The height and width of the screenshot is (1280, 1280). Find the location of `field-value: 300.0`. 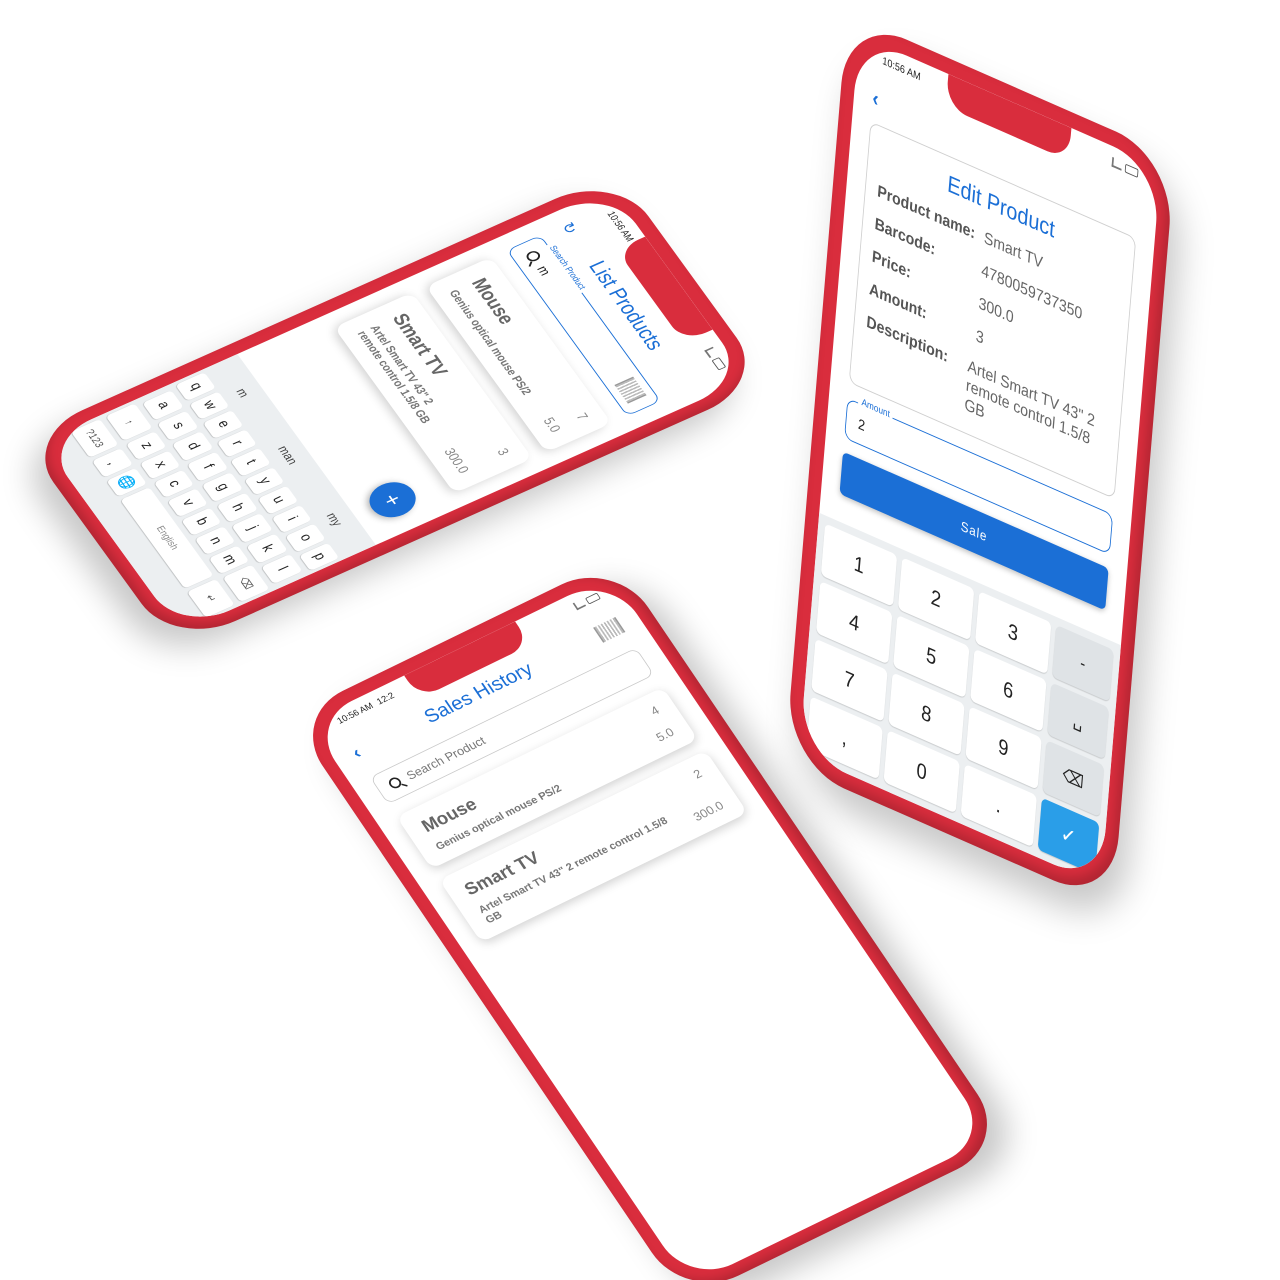

field-value: 300.0 is located at coordinates (996, 310).